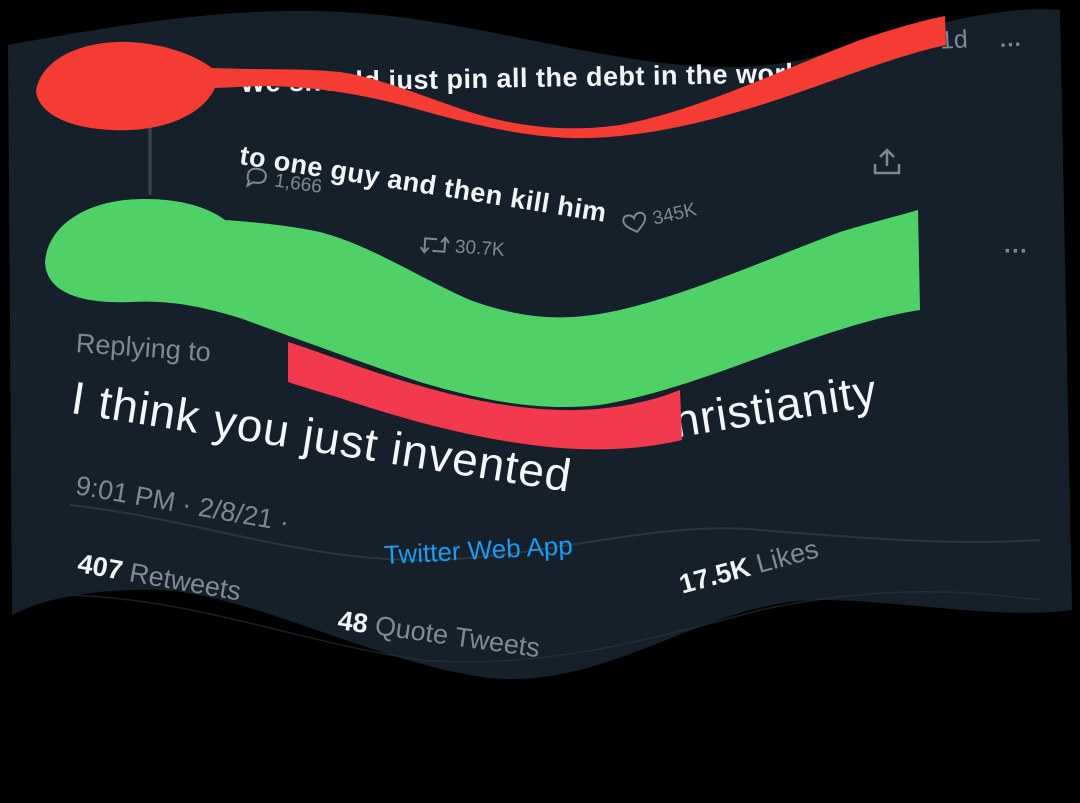 The image size is (1080, 803). Describe the element at coordinates (491, 77) in the screenshot. I see `redaction-original-author` at that location.